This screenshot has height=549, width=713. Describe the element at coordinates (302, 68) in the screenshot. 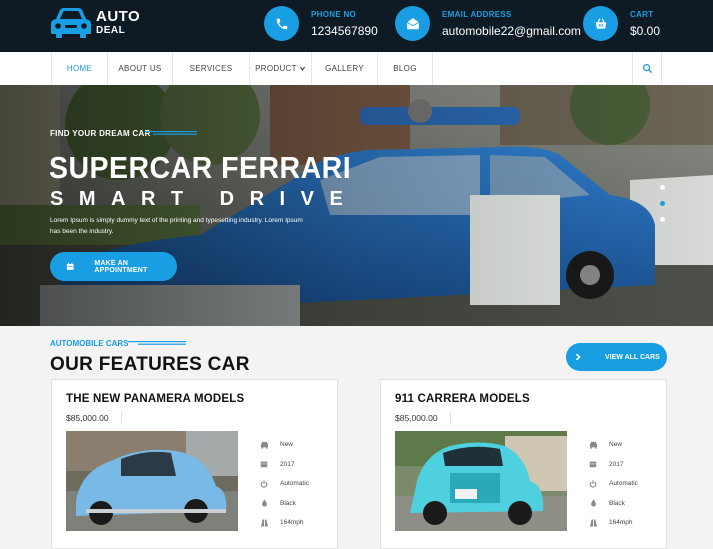

I see `chevron-down-icon` at that location.